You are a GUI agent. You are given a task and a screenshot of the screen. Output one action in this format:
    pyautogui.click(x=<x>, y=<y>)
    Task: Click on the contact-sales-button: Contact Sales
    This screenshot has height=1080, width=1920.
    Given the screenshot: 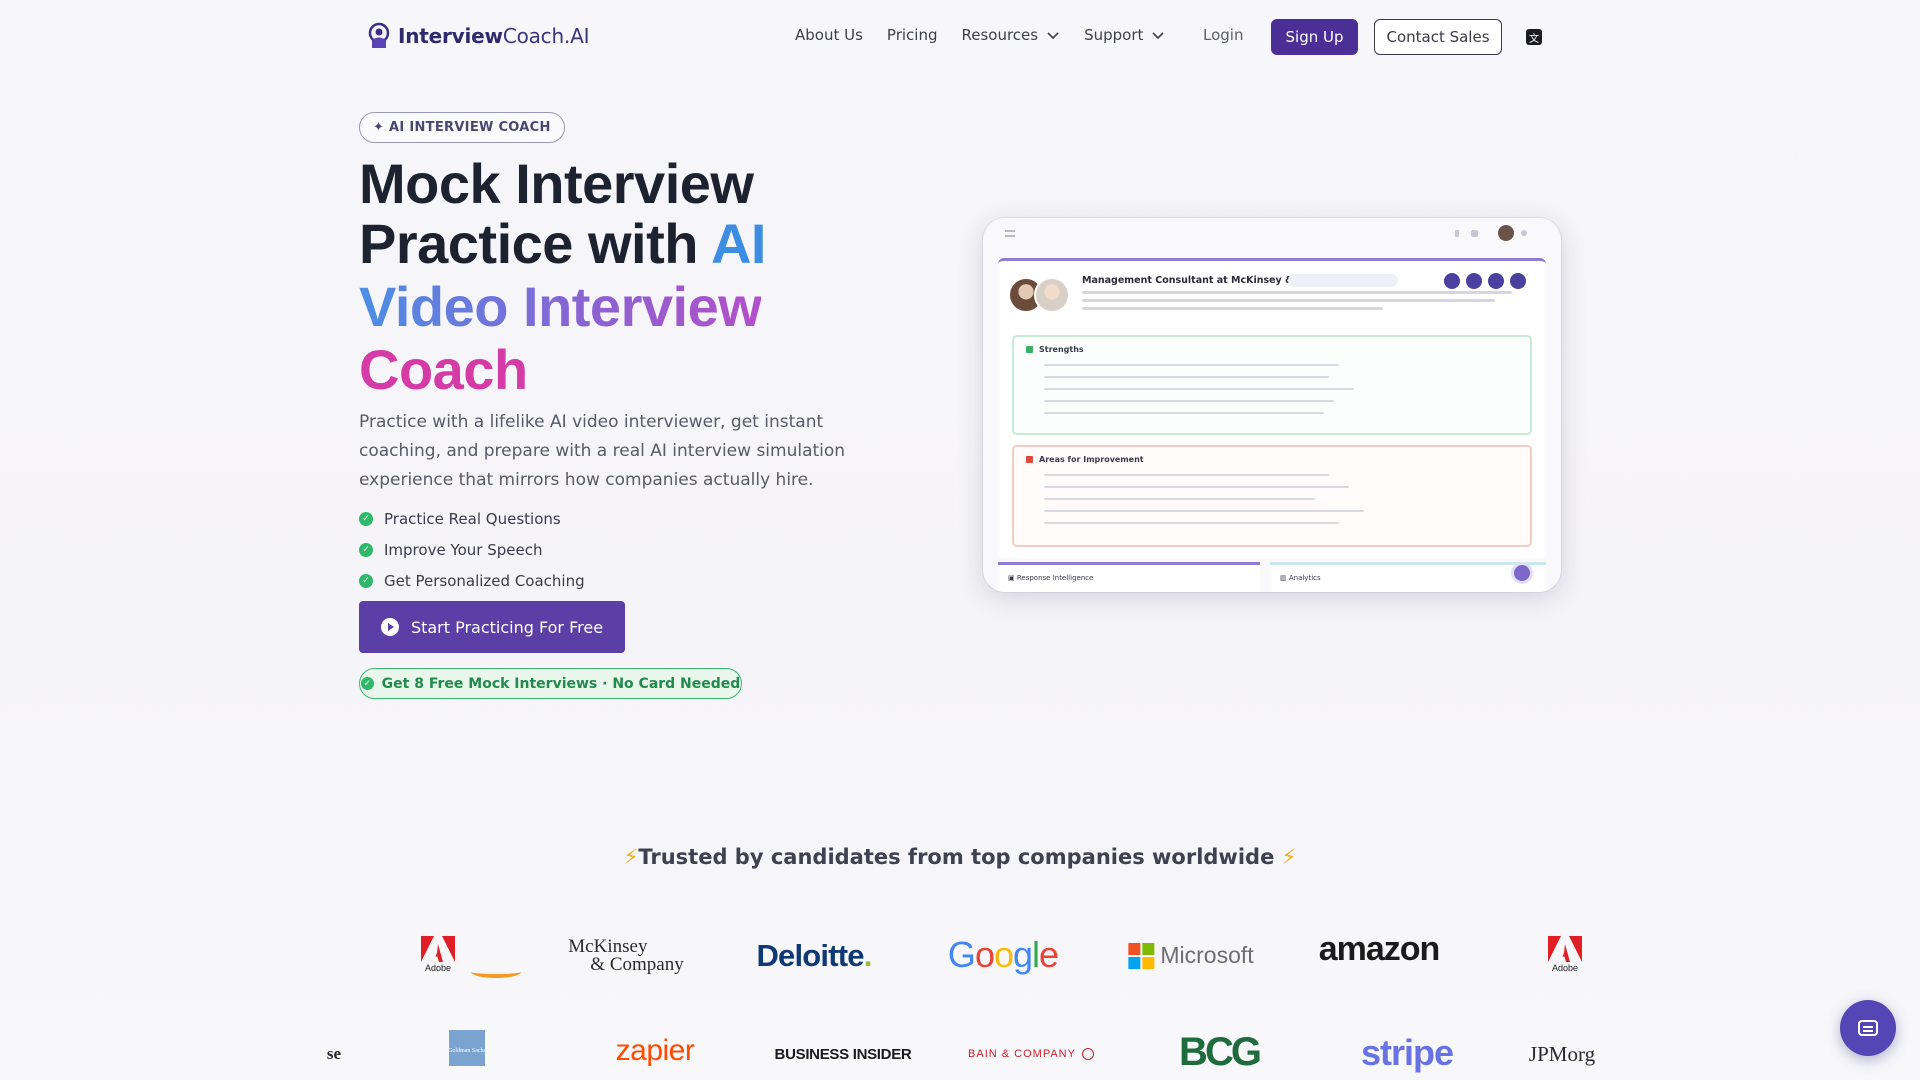 What is the action you would take?
    pyautogui.click(x=1438, y=37)
    